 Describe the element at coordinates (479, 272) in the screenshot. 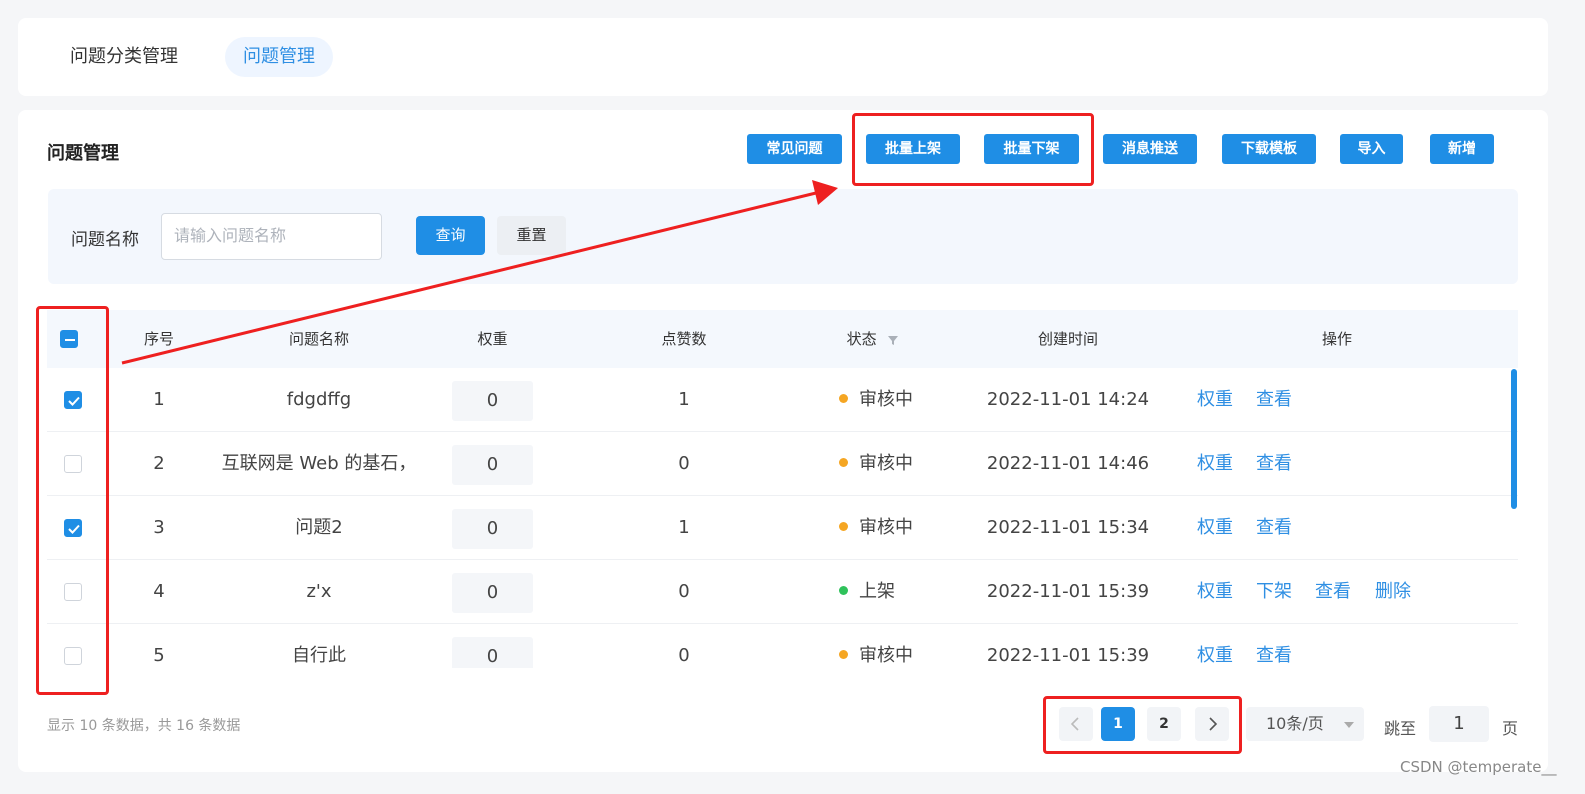

I see `annotation-arrow` at that location.